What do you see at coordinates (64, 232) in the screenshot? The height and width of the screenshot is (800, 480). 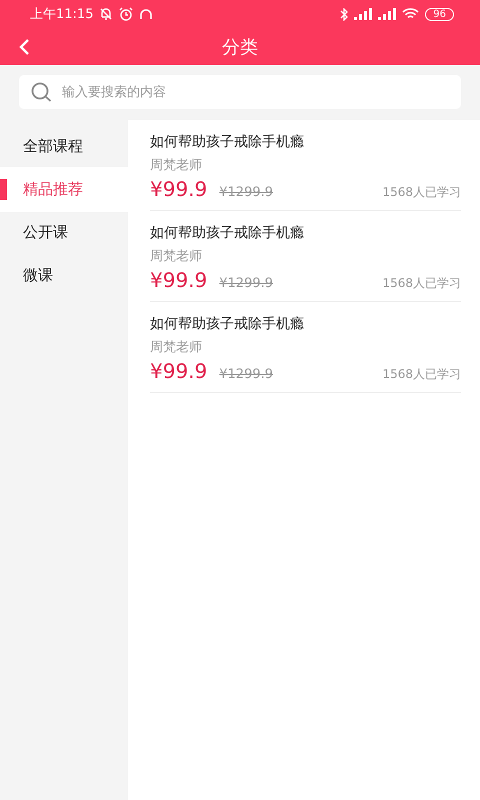 I see `category-item: 公开课` at bounding box center [64, 232].